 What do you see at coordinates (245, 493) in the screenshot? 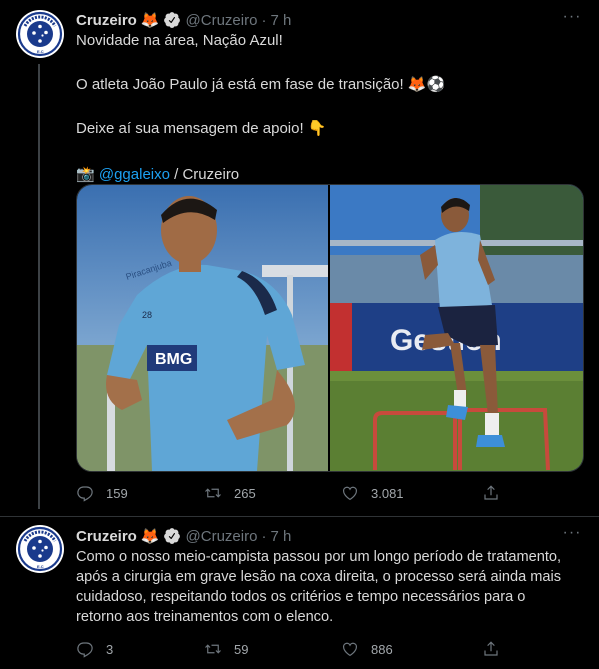
I see `retweet-count: 265` at bounding box center [245, 493].